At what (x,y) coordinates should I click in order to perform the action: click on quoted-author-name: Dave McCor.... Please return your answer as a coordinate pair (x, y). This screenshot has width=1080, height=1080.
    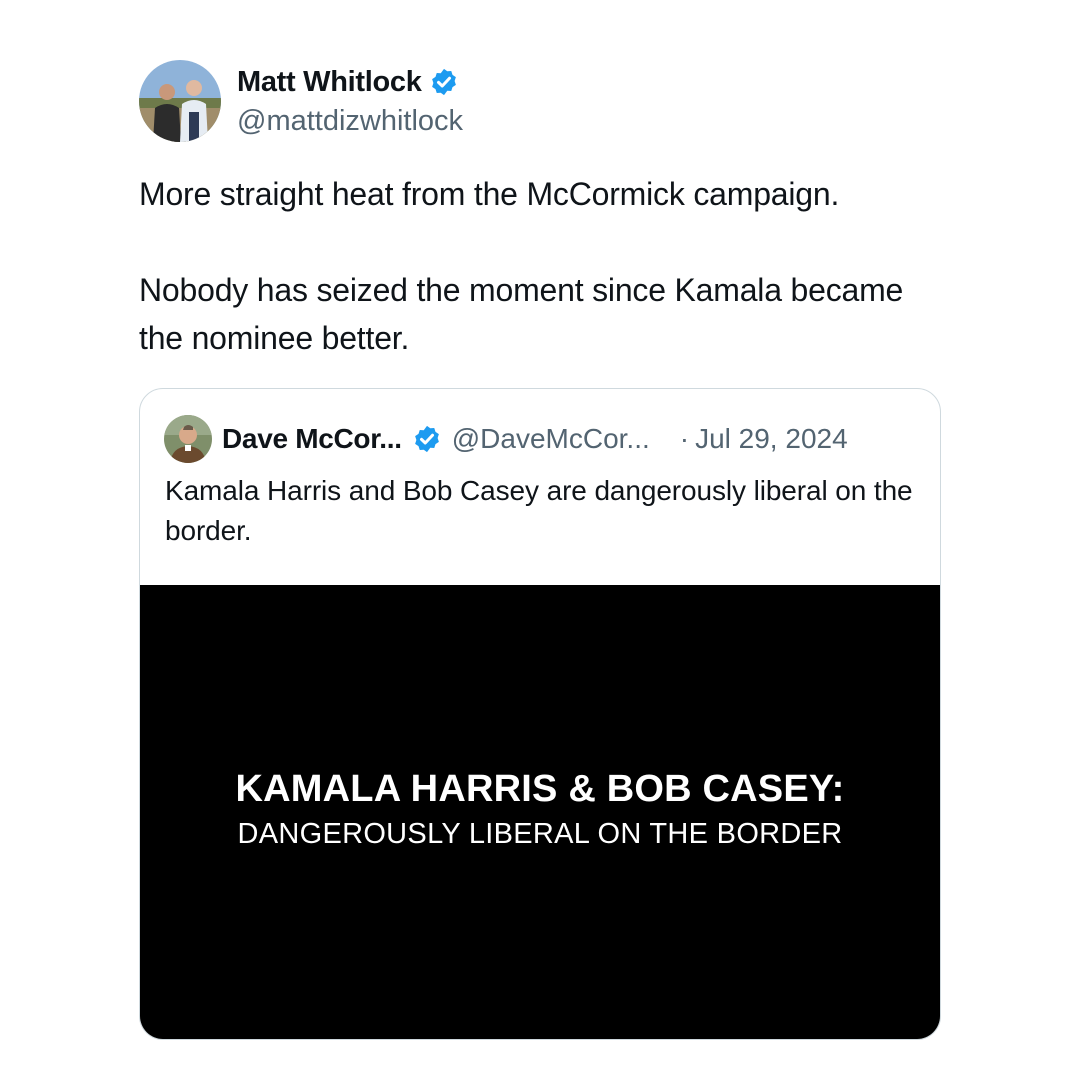
    Looking at the image, I should click on (312, 439).